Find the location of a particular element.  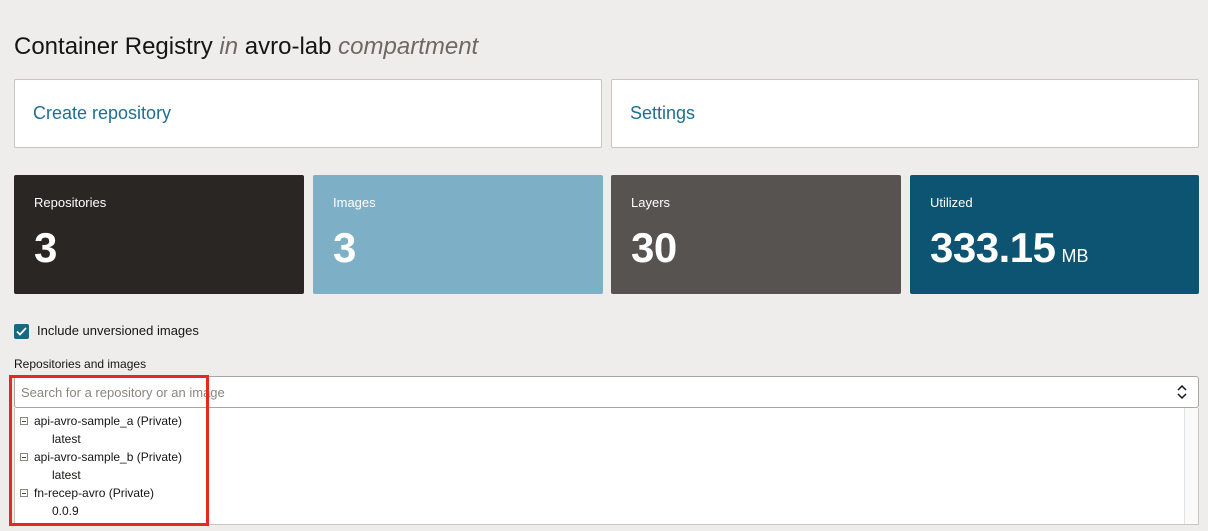

include-unversioned-checkbox is located at coordinates (21, 331).